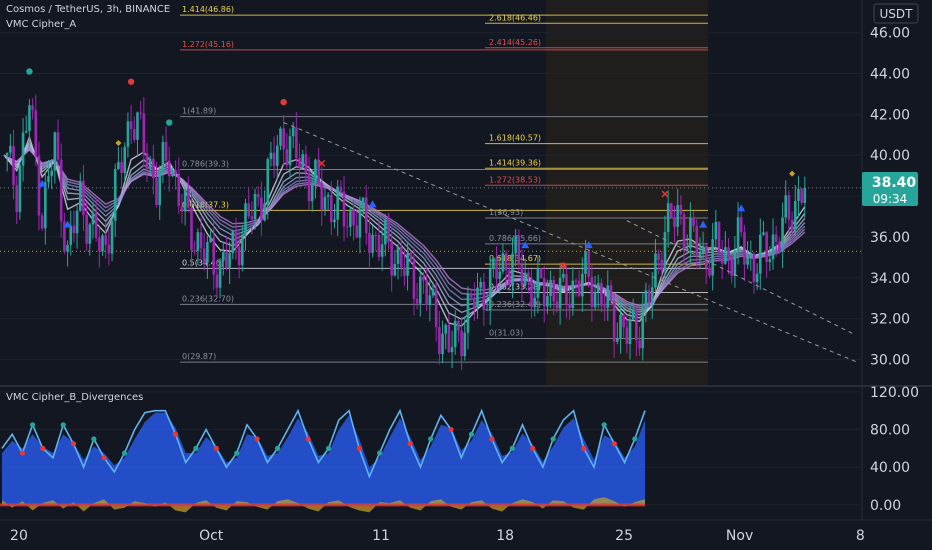 The height and width of the screenshot is (550, 932). What do you see at coordinates (41, 24) in the screenshot?
I see `indicator-title-top: VMC Cipher_A` at bounding box center [41, 24].